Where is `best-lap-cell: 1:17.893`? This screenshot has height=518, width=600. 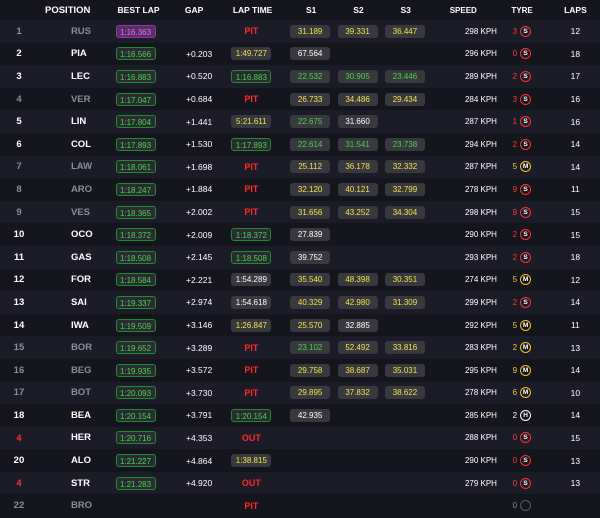 best-lap-cell: 1:17.893 is located at coordinates (142, 144).